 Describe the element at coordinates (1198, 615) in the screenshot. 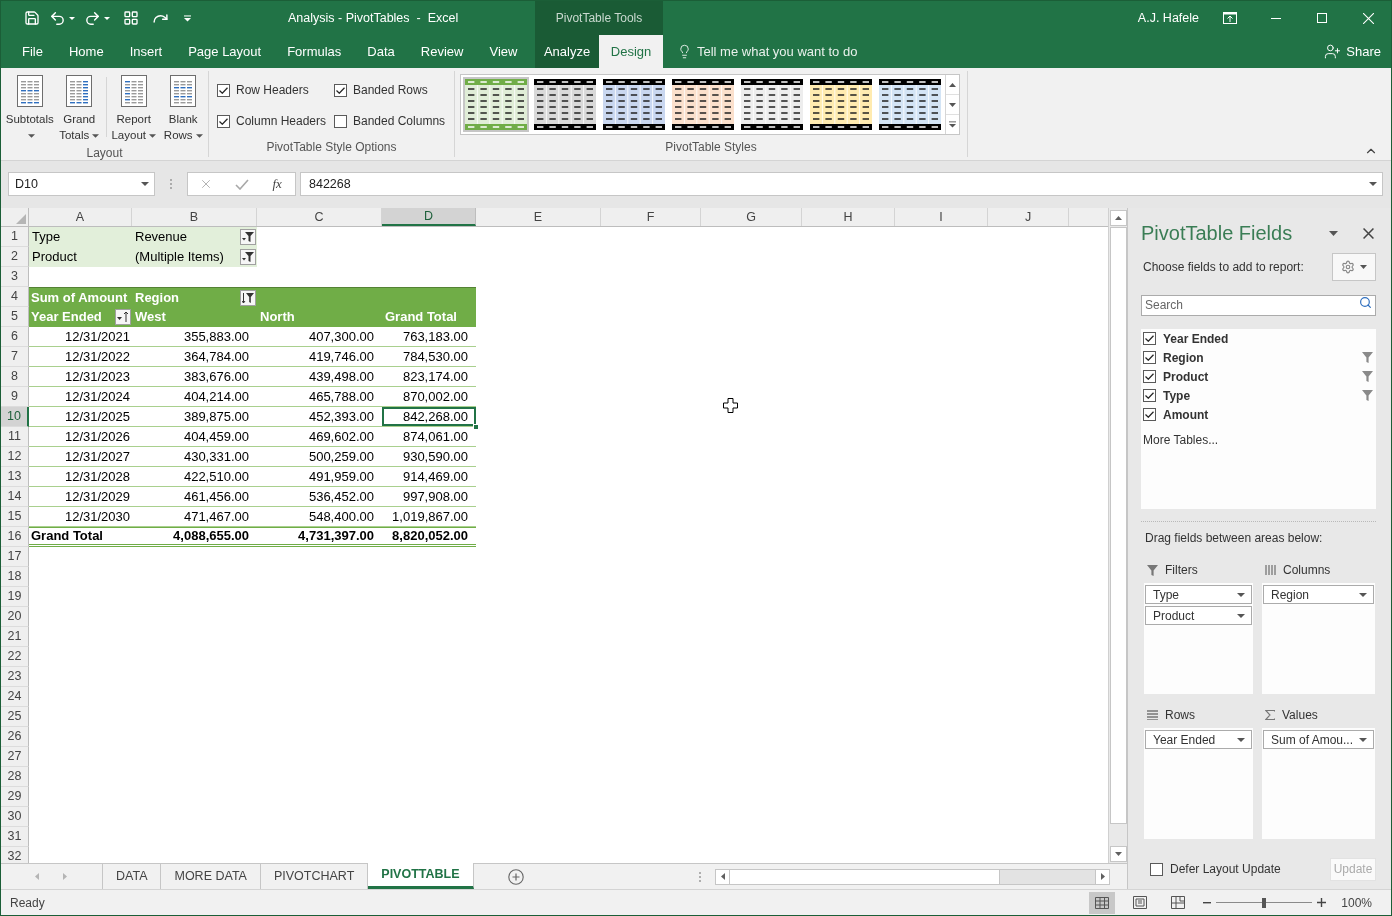

I see `field-chip: Product` at that location.